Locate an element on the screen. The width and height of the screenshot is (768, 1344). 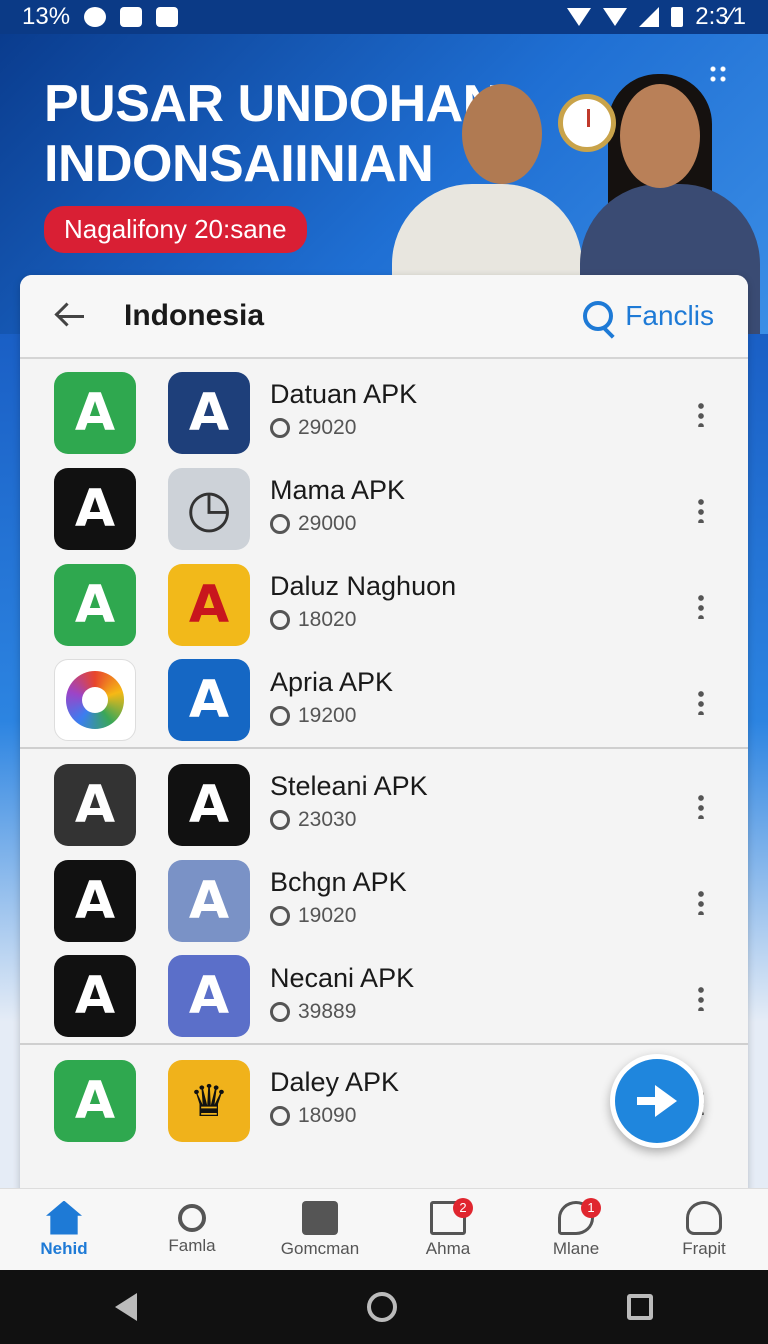
app-text: Steleani APK 23030 is located at coordinates (349, 801).